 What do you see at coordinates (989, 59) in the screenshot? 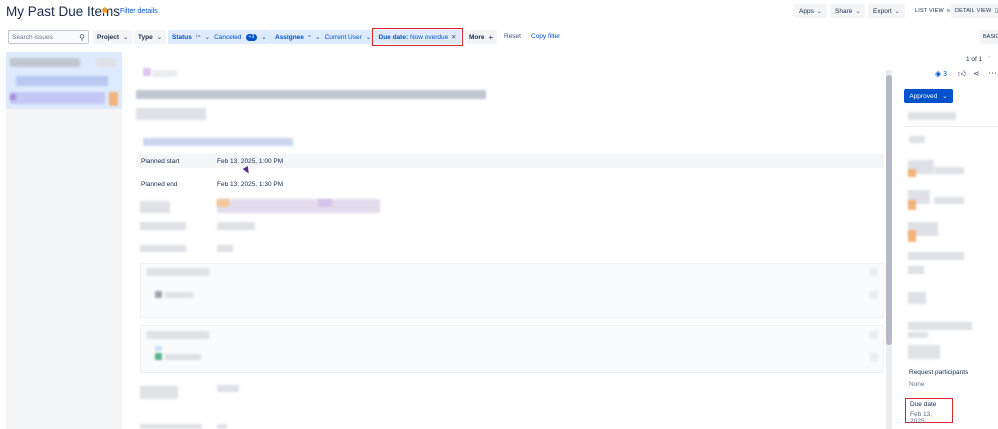
I see `chevron-up-icon: ⌃` at bounding box center [989, 59].